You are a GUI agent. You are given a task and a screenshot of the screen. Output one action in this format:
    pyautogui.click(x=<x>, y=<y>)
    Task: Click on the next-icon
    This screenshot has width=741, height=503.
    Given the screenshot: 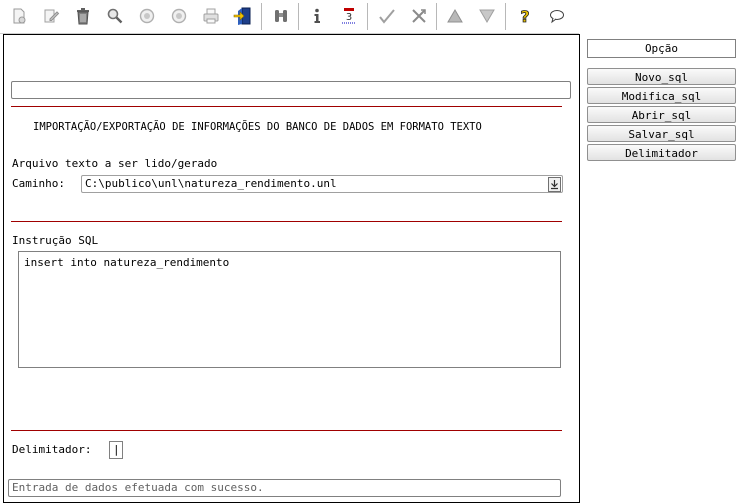 What is the action you would take?
    pyautogui.click(x=179, y=16)
    